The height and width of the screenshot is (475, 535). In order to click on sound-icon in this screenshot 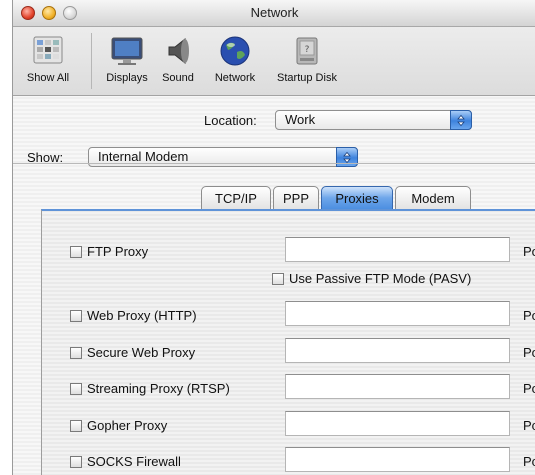, I will do `click(178, 51)`.